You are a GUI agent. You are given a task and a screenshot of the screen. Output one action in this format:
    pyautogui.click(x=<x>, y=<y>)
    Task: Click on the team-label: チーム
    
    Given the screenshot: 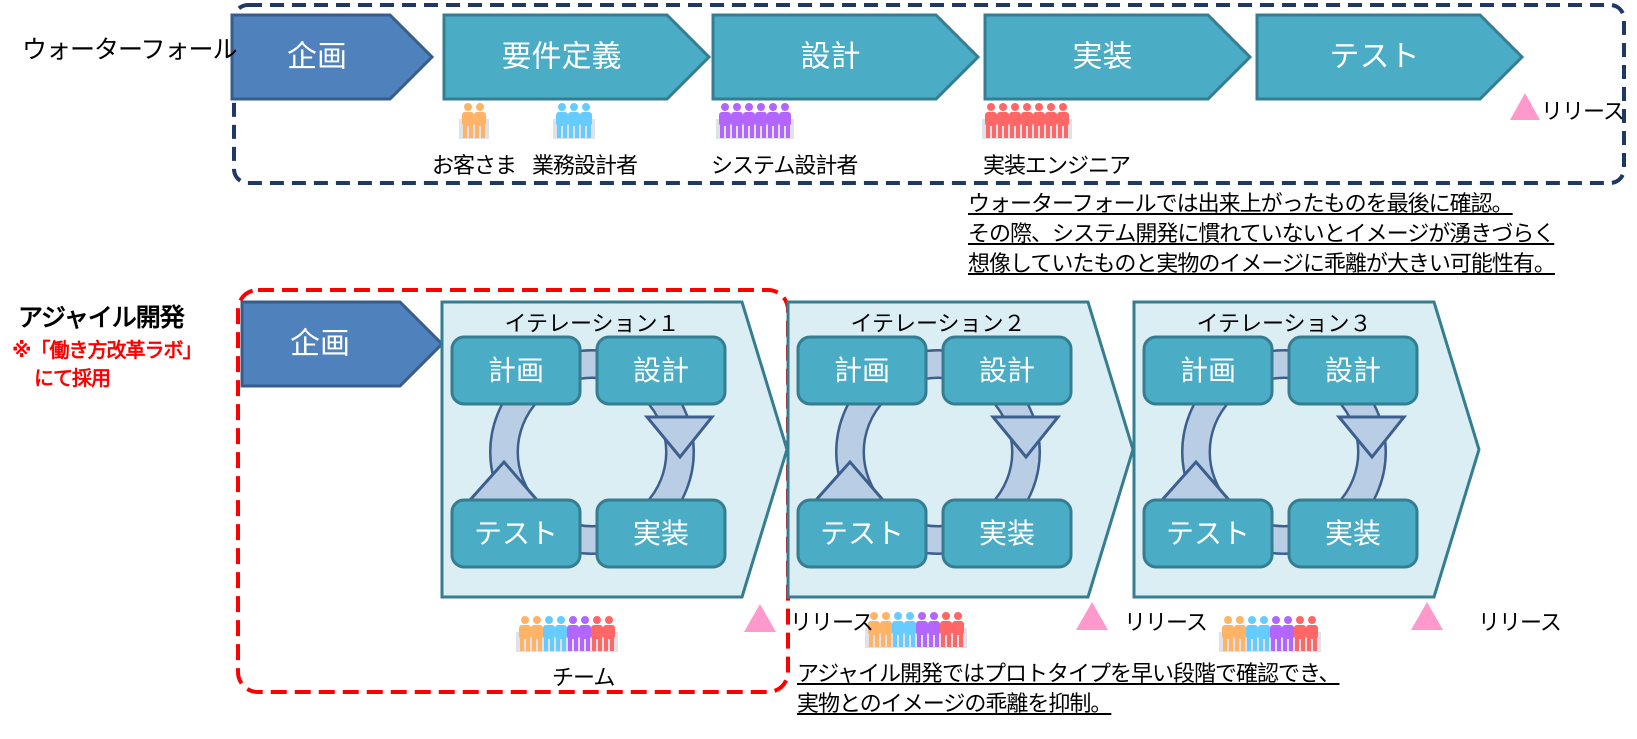 What is the action you would take?
    pyautogui.click(x=583, y=678)
    